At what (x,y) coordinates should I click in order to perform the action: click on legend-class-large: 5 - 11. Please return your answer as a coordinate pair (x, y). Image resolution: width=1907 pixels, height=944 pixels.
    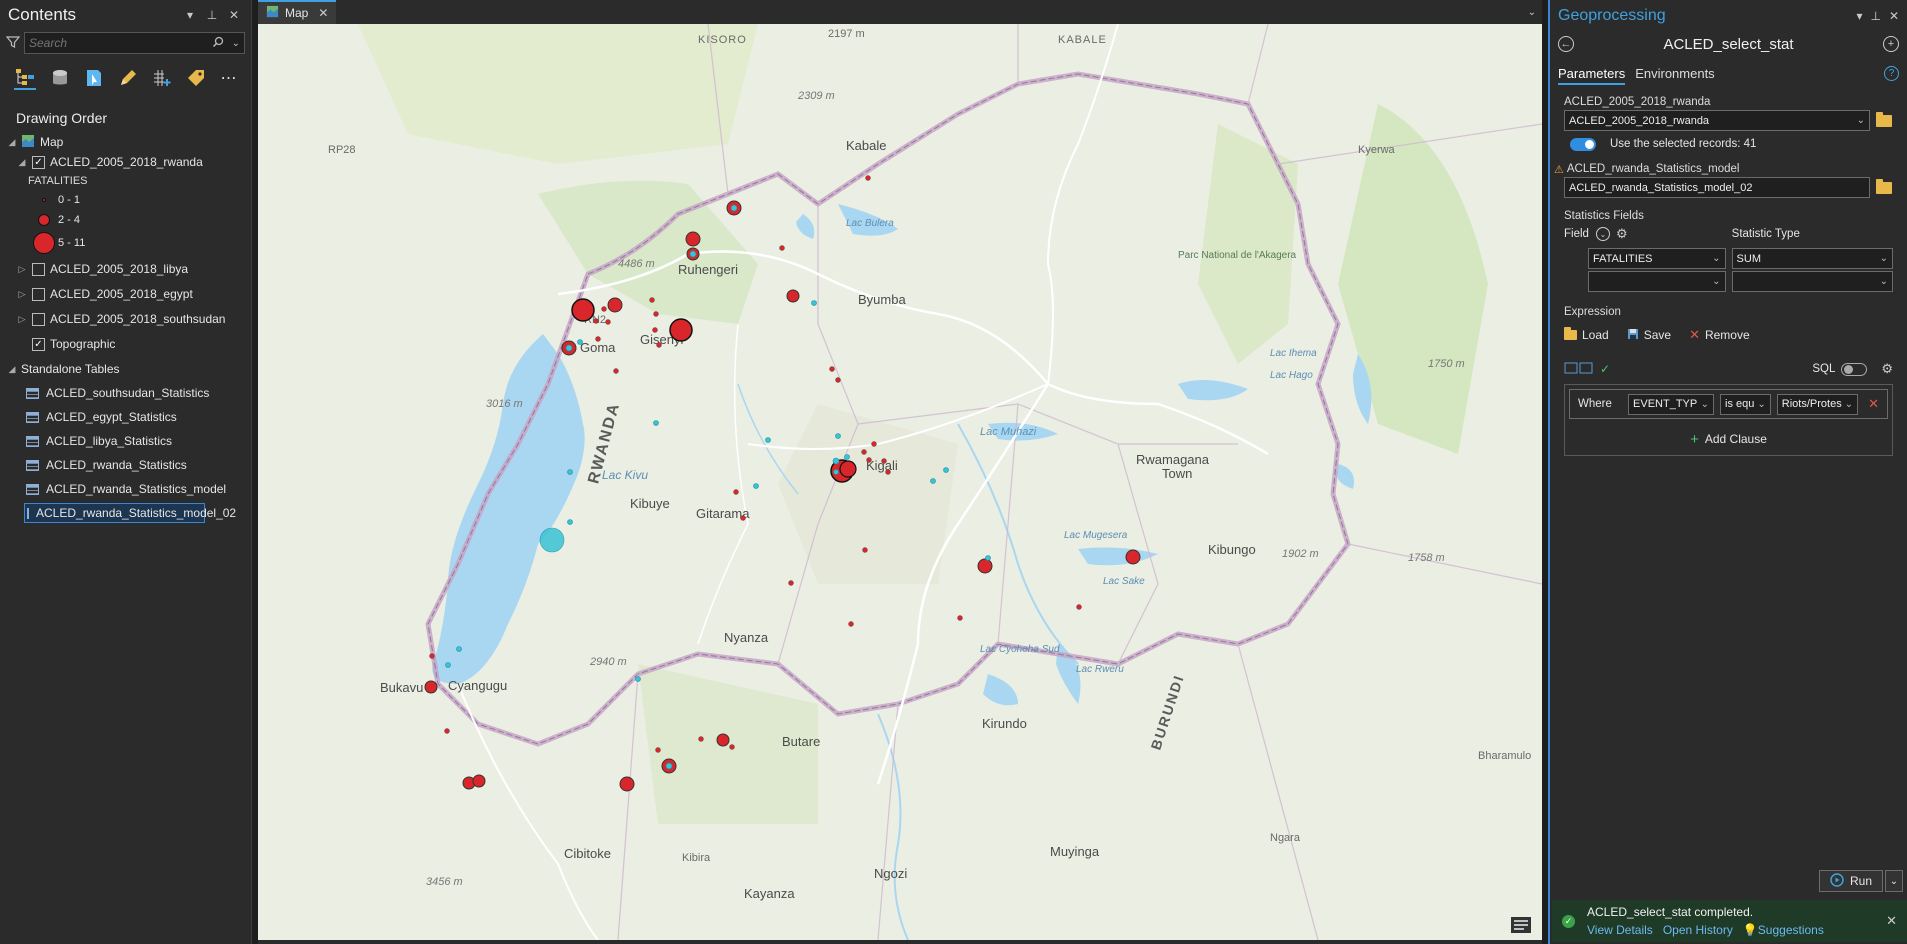
    Looking at the image, I should click on (125, 243).